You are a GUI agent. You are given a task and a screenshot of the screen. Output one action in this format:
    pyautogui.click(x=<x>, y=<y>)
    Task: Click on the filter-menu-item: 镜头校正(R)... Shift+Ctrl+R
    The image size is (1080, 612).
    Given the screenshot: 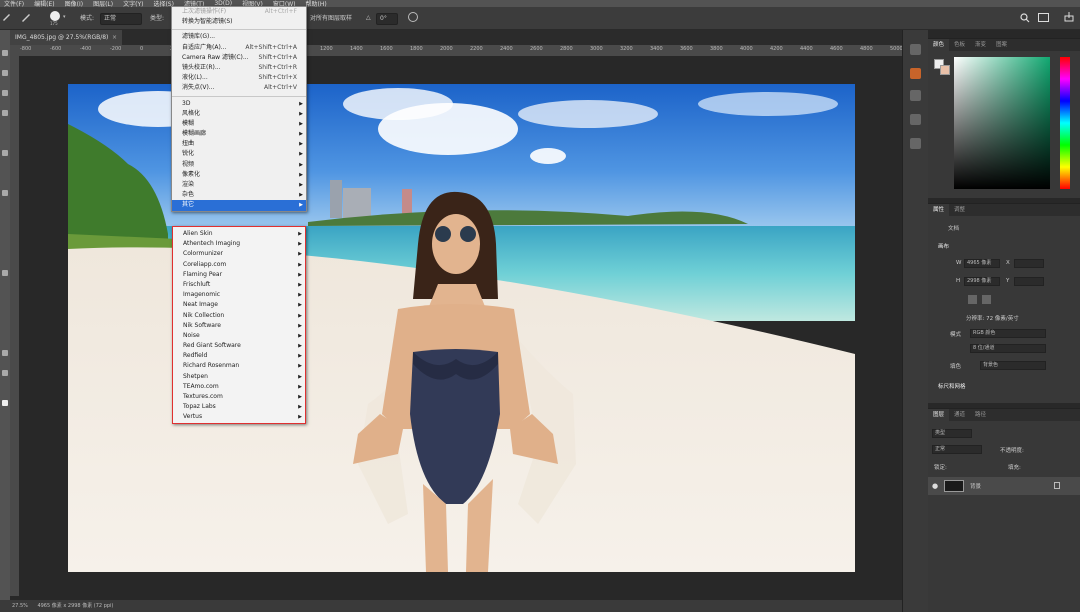 What is the action you would take?
    pyautogui.click(x=239, y=68)
    